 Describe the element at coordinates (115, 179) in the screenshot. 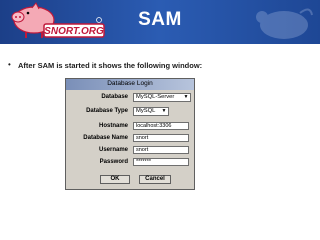

I see `ok-button: OK` at that location.